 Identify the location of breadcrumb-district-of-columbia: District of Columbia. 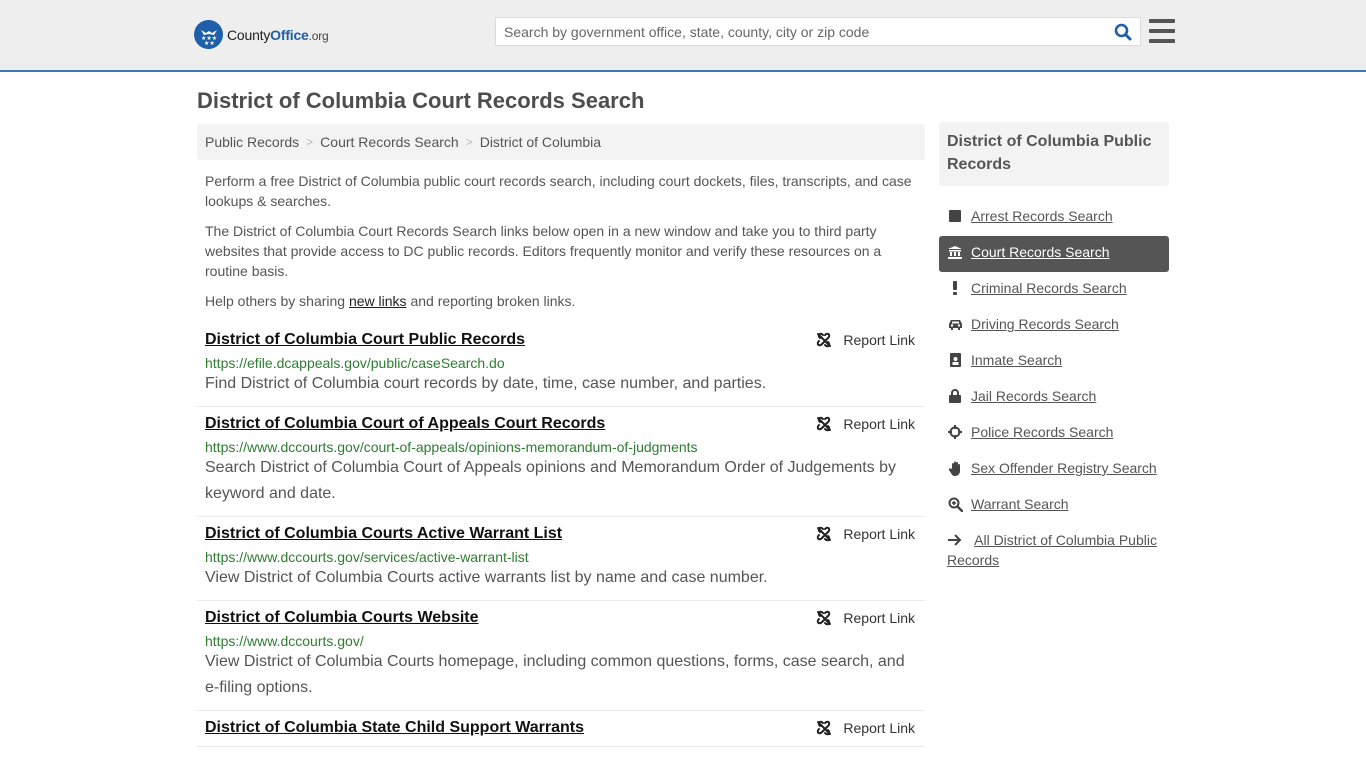
(540, 142).